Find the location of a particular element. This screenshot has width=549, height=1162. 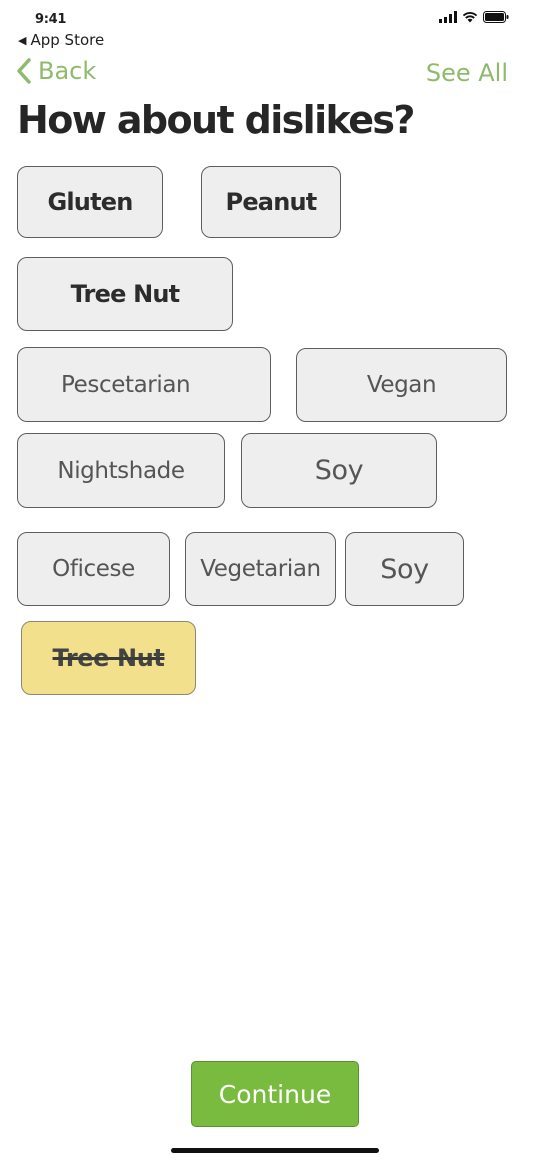

back-label: Back is located at coordinates (67, 71).